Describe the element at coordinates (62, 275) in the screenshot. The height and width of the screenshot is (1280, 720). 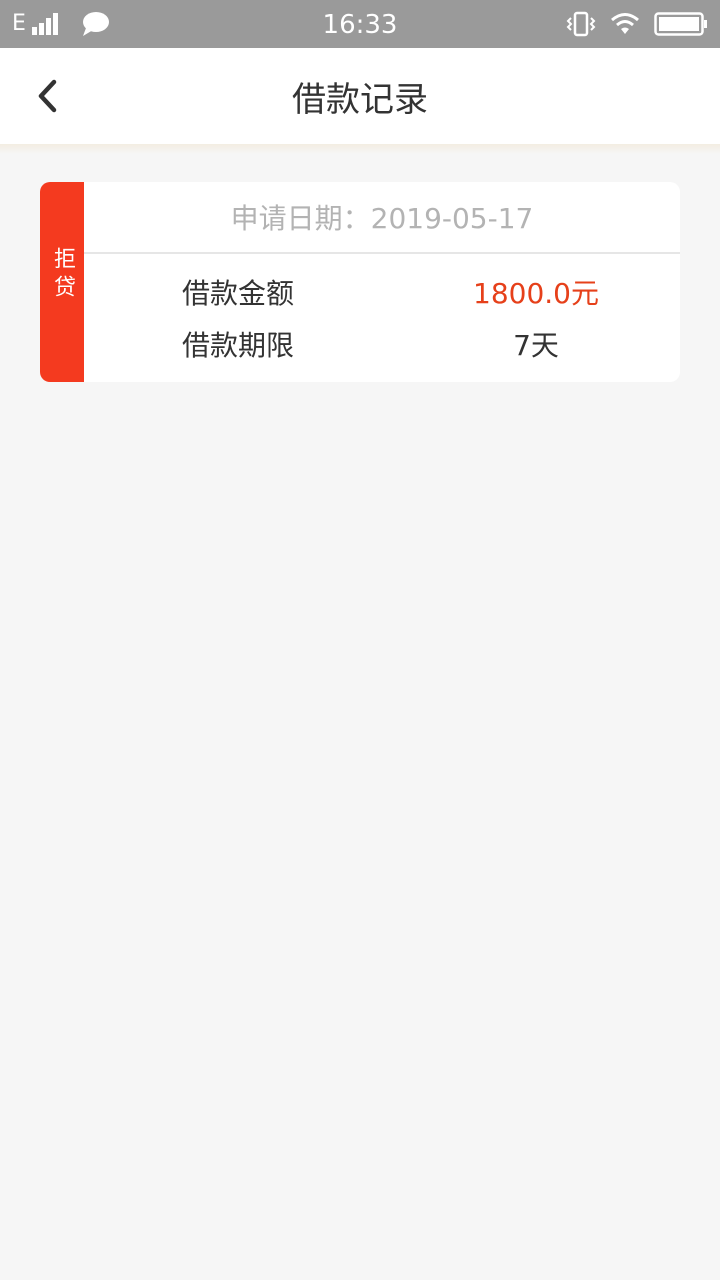
I see `status-badge-label: 拒贷` at that location.